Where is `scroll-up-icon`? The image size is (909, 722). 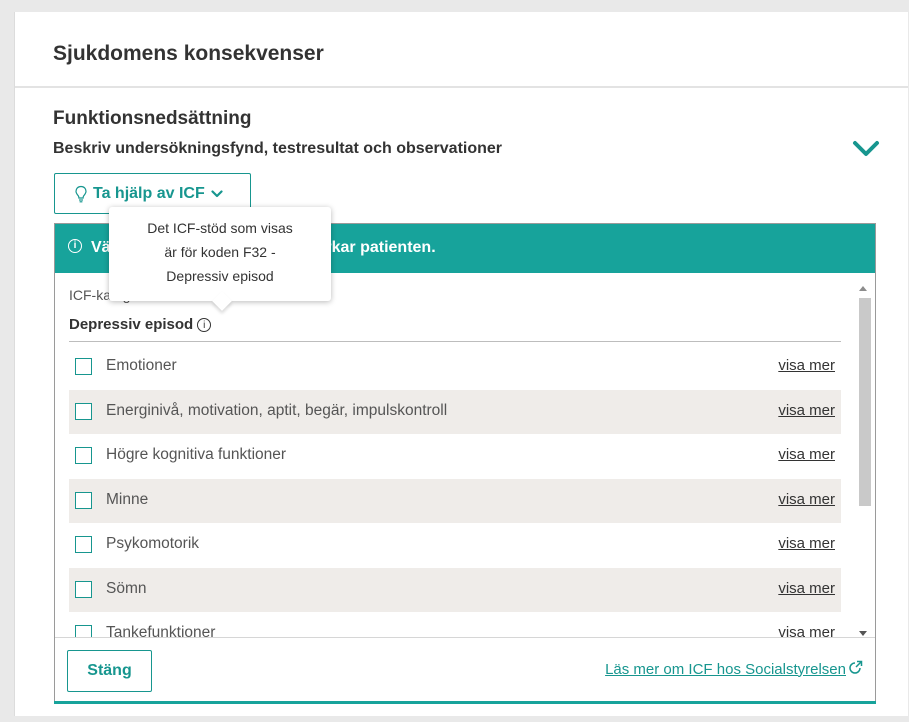 scroll-up-icon is located at coordinates (863, 288).